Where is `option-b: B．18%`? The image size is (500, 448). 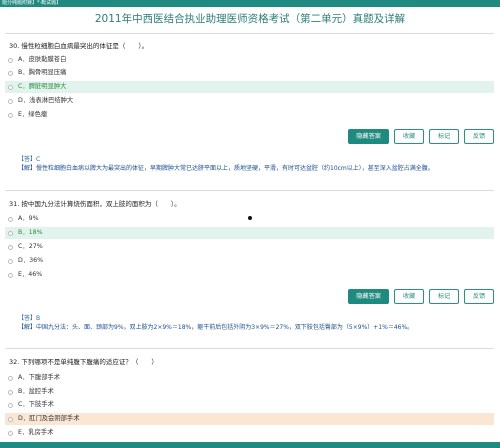 option-b: B．18% is located at coordinates (249, 233).